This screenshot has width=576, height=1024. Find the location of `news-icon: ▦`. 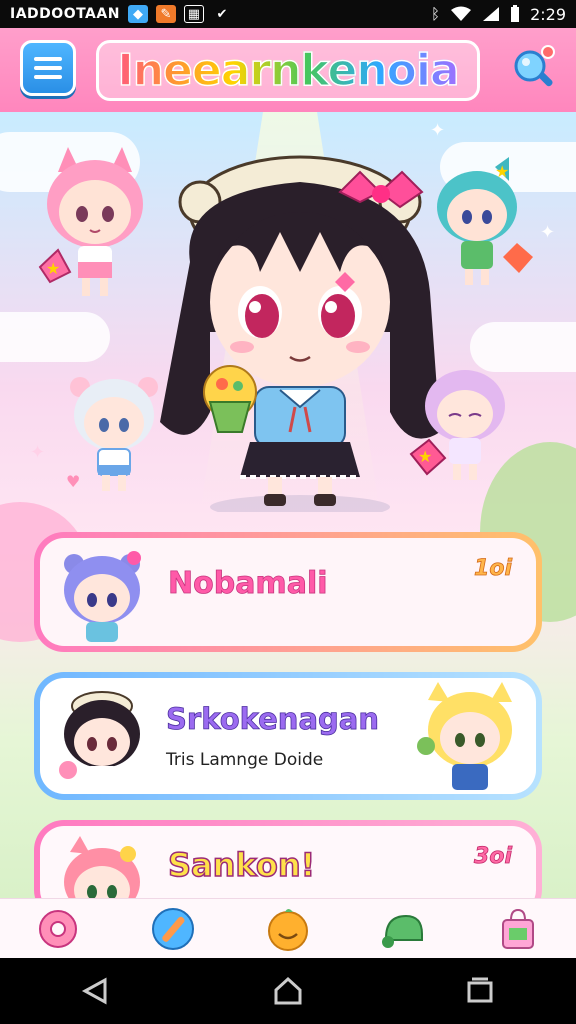

news-icon: ▦ is located at coordinates (193, 14).